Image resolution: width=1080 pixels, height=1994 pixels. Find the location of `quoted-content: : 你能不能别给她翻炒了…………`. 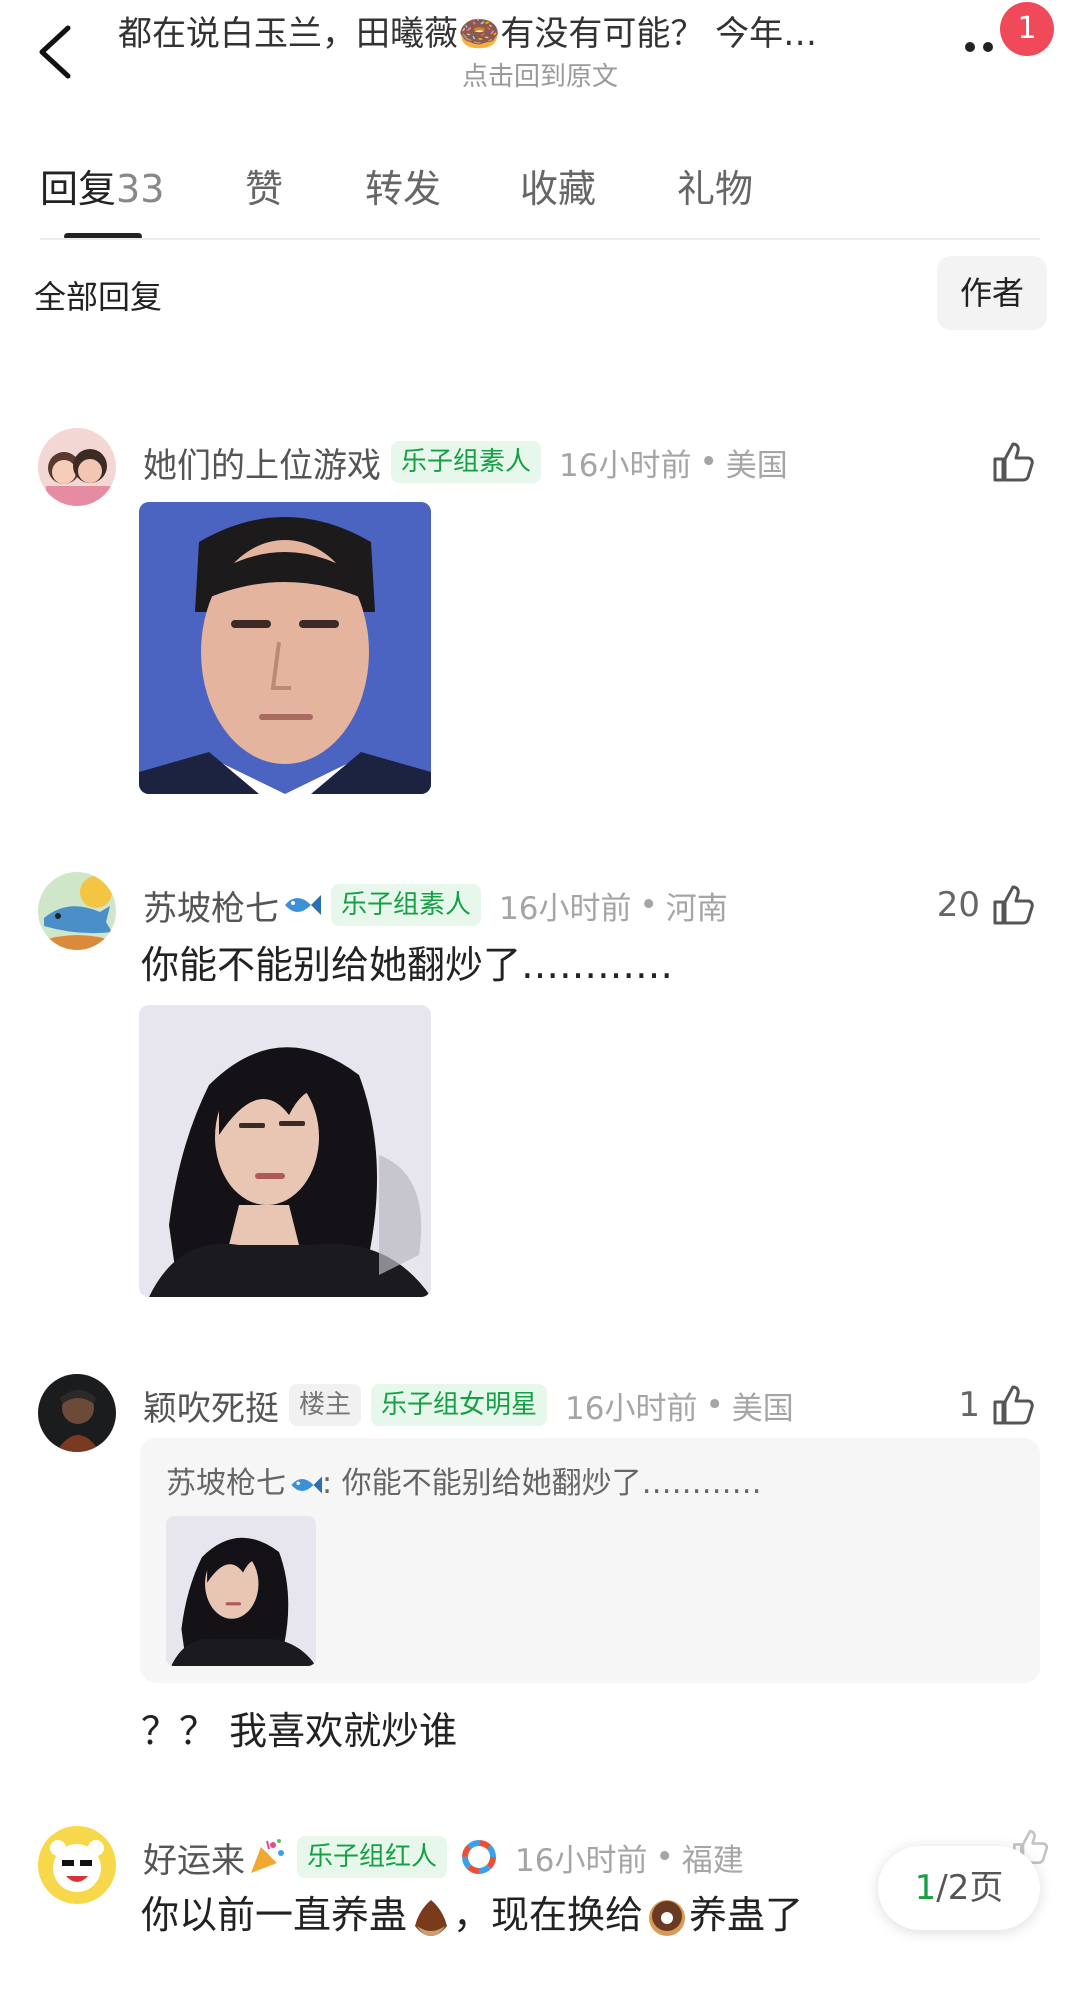

quoted-content: : 你能不能别给她翻炒了………… is located at coordinates (542, 1483).